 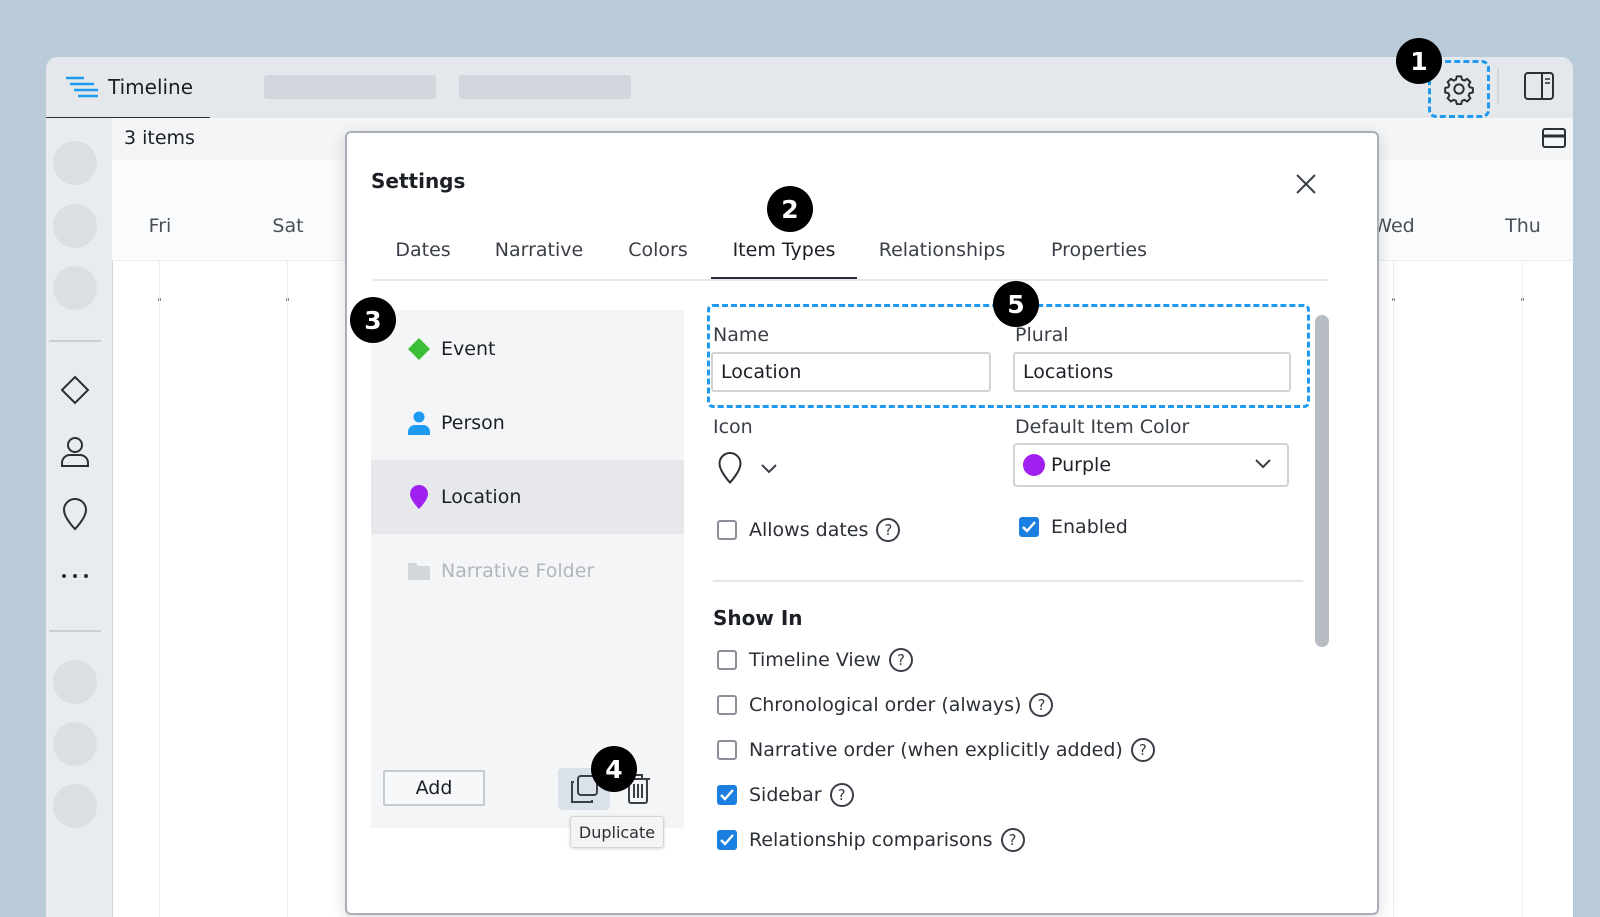 I want to click on day-label: Fri, so click(x=160, y=226).